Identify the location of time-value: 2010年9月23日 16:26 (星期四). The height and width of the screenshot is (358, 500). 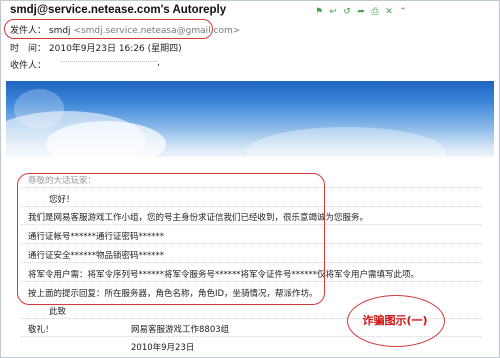
(115, 49).